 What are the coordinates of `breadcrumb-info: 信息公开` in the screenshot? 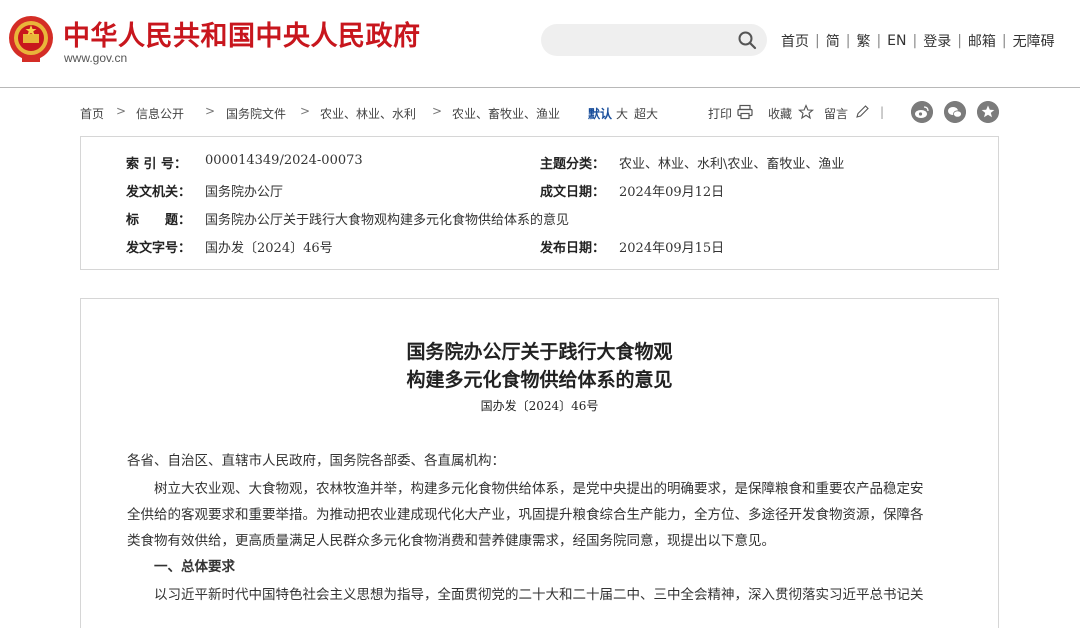 It's located at (160, 113).